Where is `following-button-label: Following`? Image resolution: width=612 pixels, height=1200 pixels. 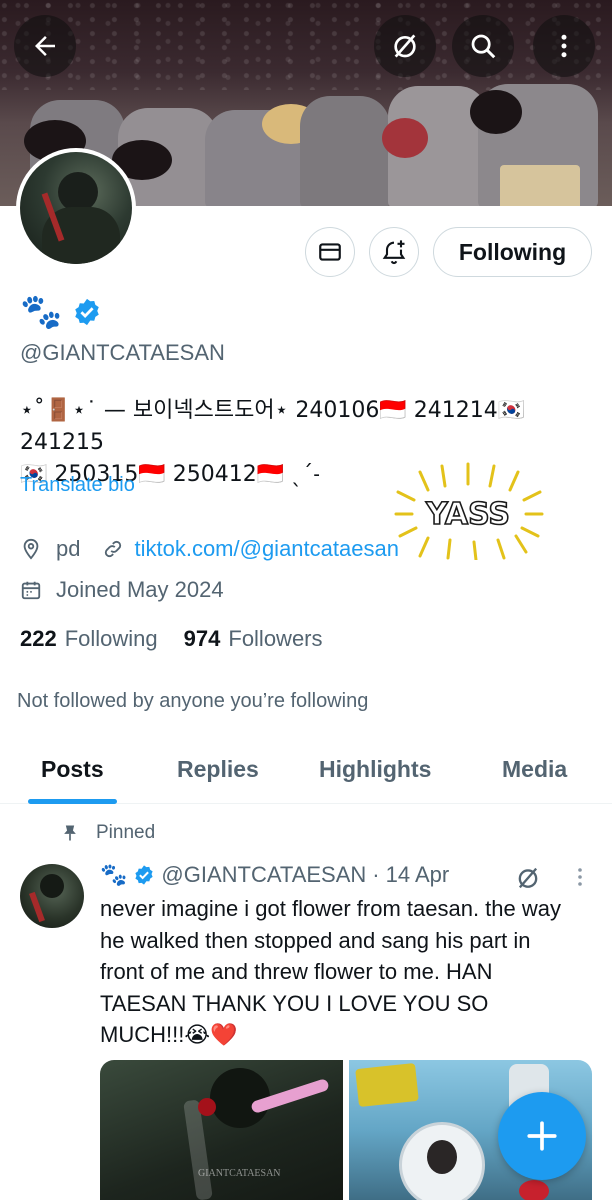 following-button-label: Following is located at coordinates (512, 251).